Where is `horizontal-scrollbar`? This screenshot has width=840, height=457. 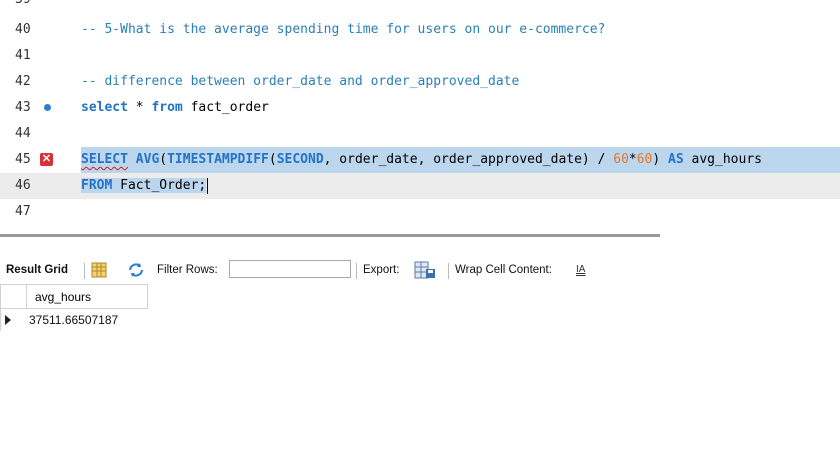 horizontal-scrollbar is located at coordinates (330, 235).